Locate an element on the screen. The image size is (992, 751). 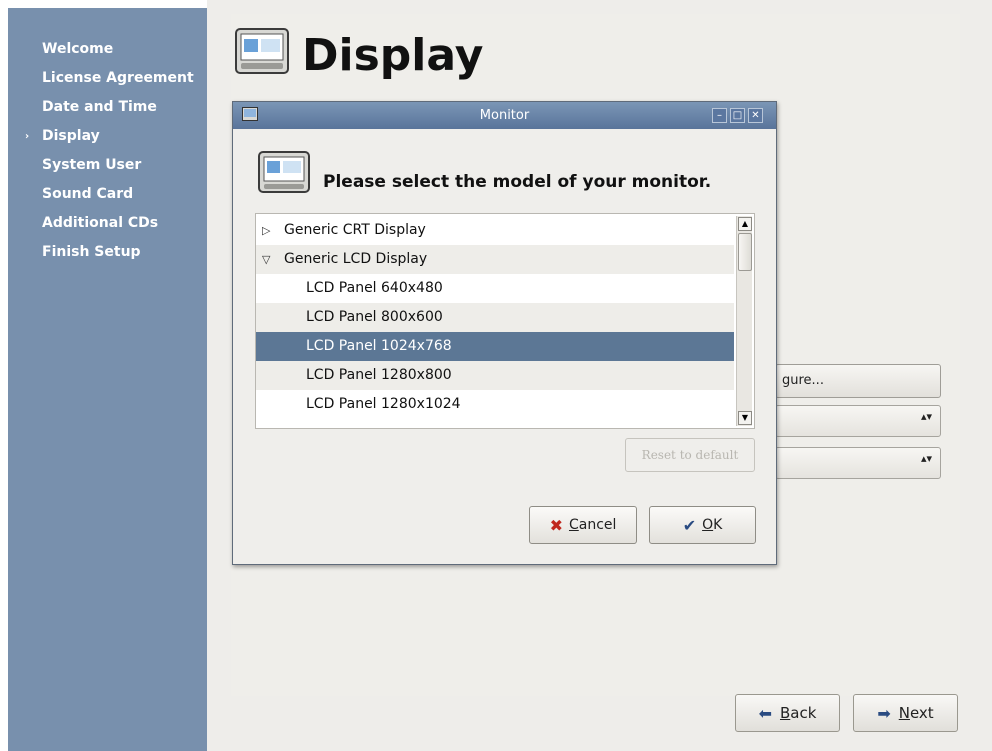
cancel-button-label: Cancel is located at coordinates (592, 525).